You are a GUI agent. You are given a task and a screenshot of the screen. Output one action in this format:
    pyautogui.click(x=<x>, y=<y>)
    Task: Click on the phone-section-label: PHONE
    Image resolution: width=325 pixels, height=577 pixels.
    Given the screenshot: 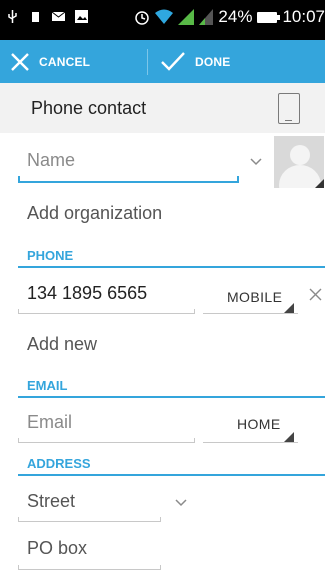 What is the action you would take?
    pyautogui.click(x=50, y=255)
    